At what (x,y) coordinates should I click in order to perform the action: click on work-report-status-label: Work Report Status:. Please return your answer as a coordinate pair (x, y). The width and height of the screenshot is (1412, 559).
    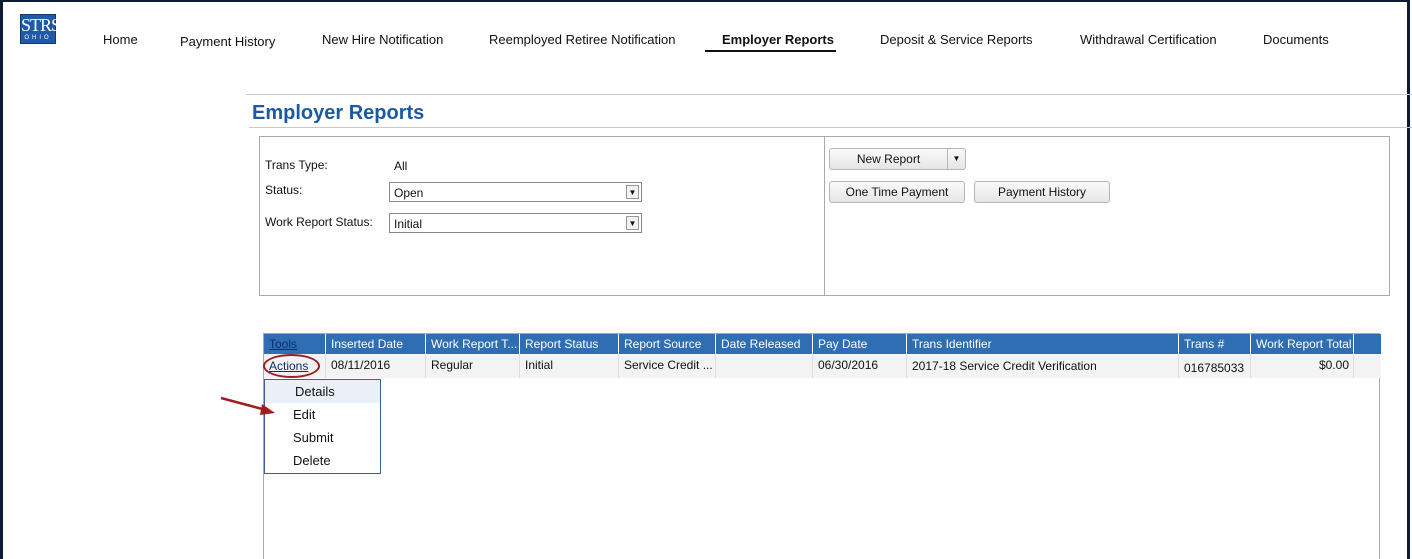
    Looking at the image, I should click on (319, 222).